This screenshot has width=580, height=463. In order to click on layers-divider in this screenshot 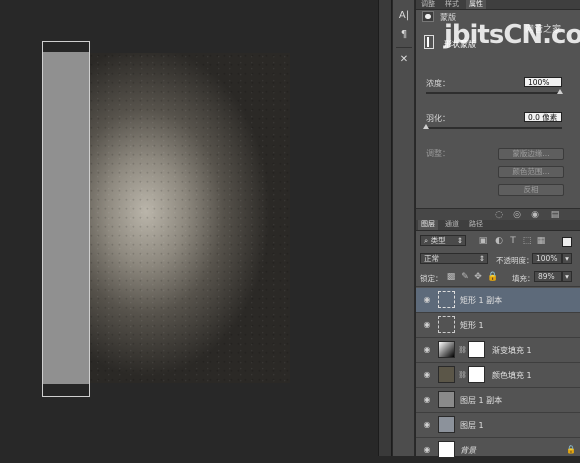, I will do `click(498, 286)`.